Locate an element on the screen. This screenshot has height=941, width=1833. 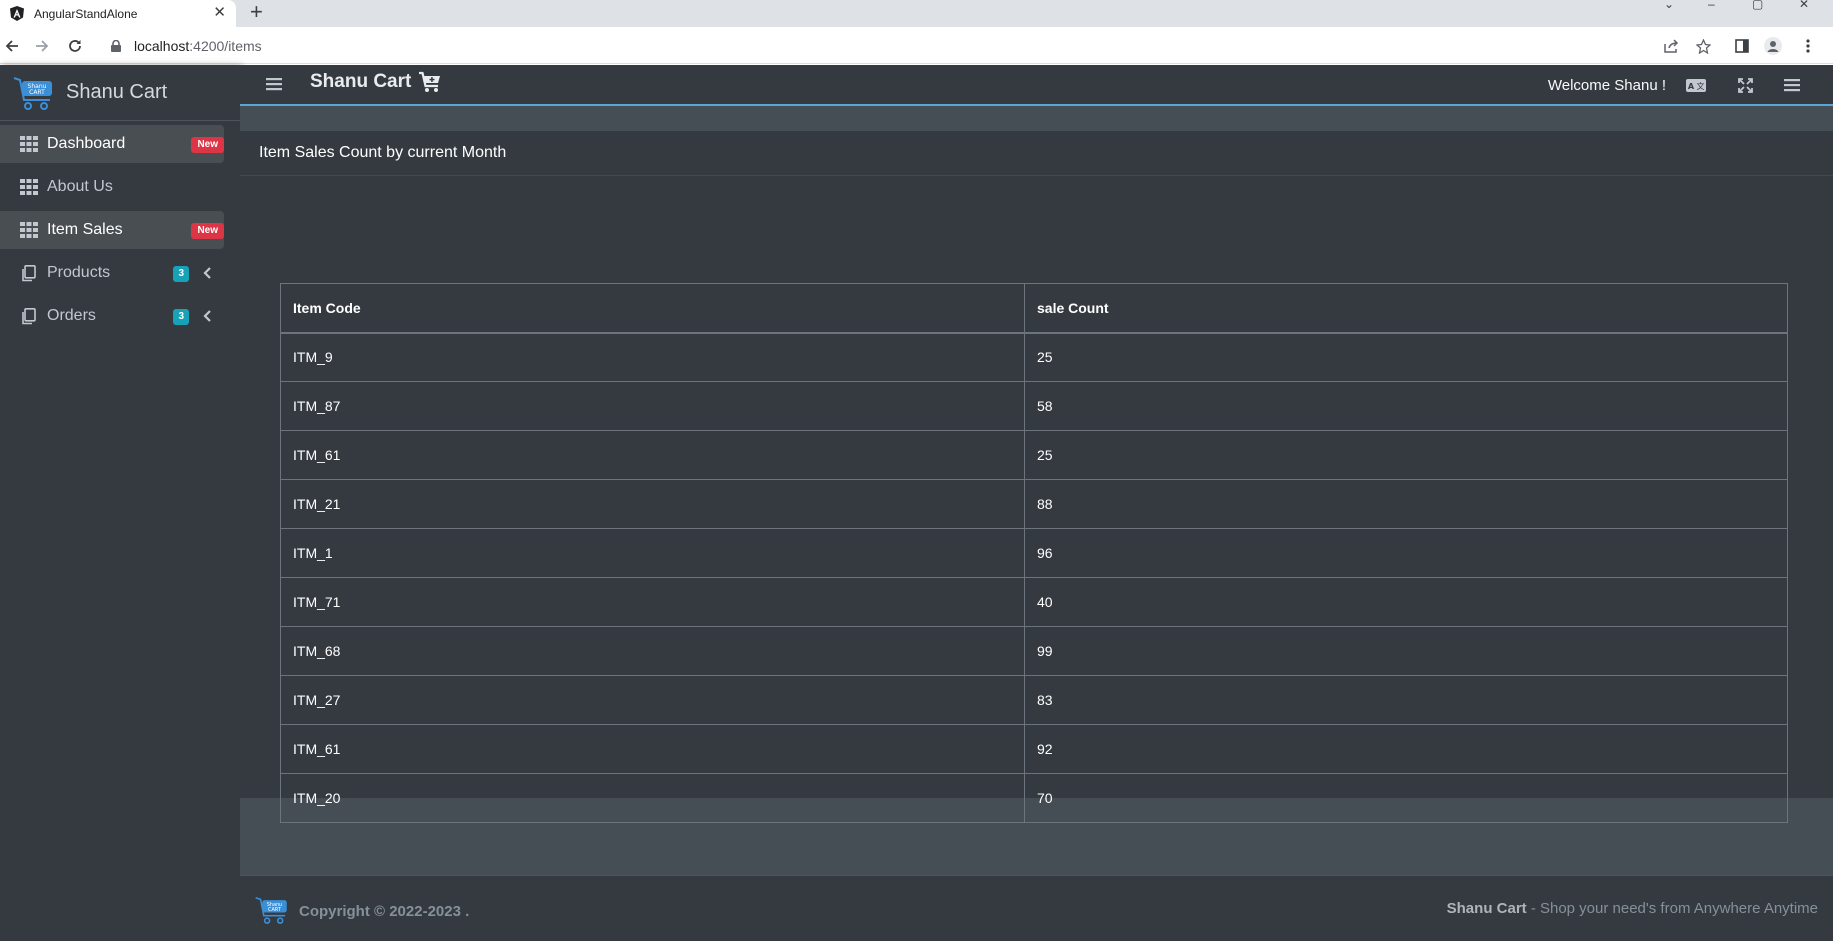
table-header-row: Item Code sale Count is located at coordinates (1034, 308).